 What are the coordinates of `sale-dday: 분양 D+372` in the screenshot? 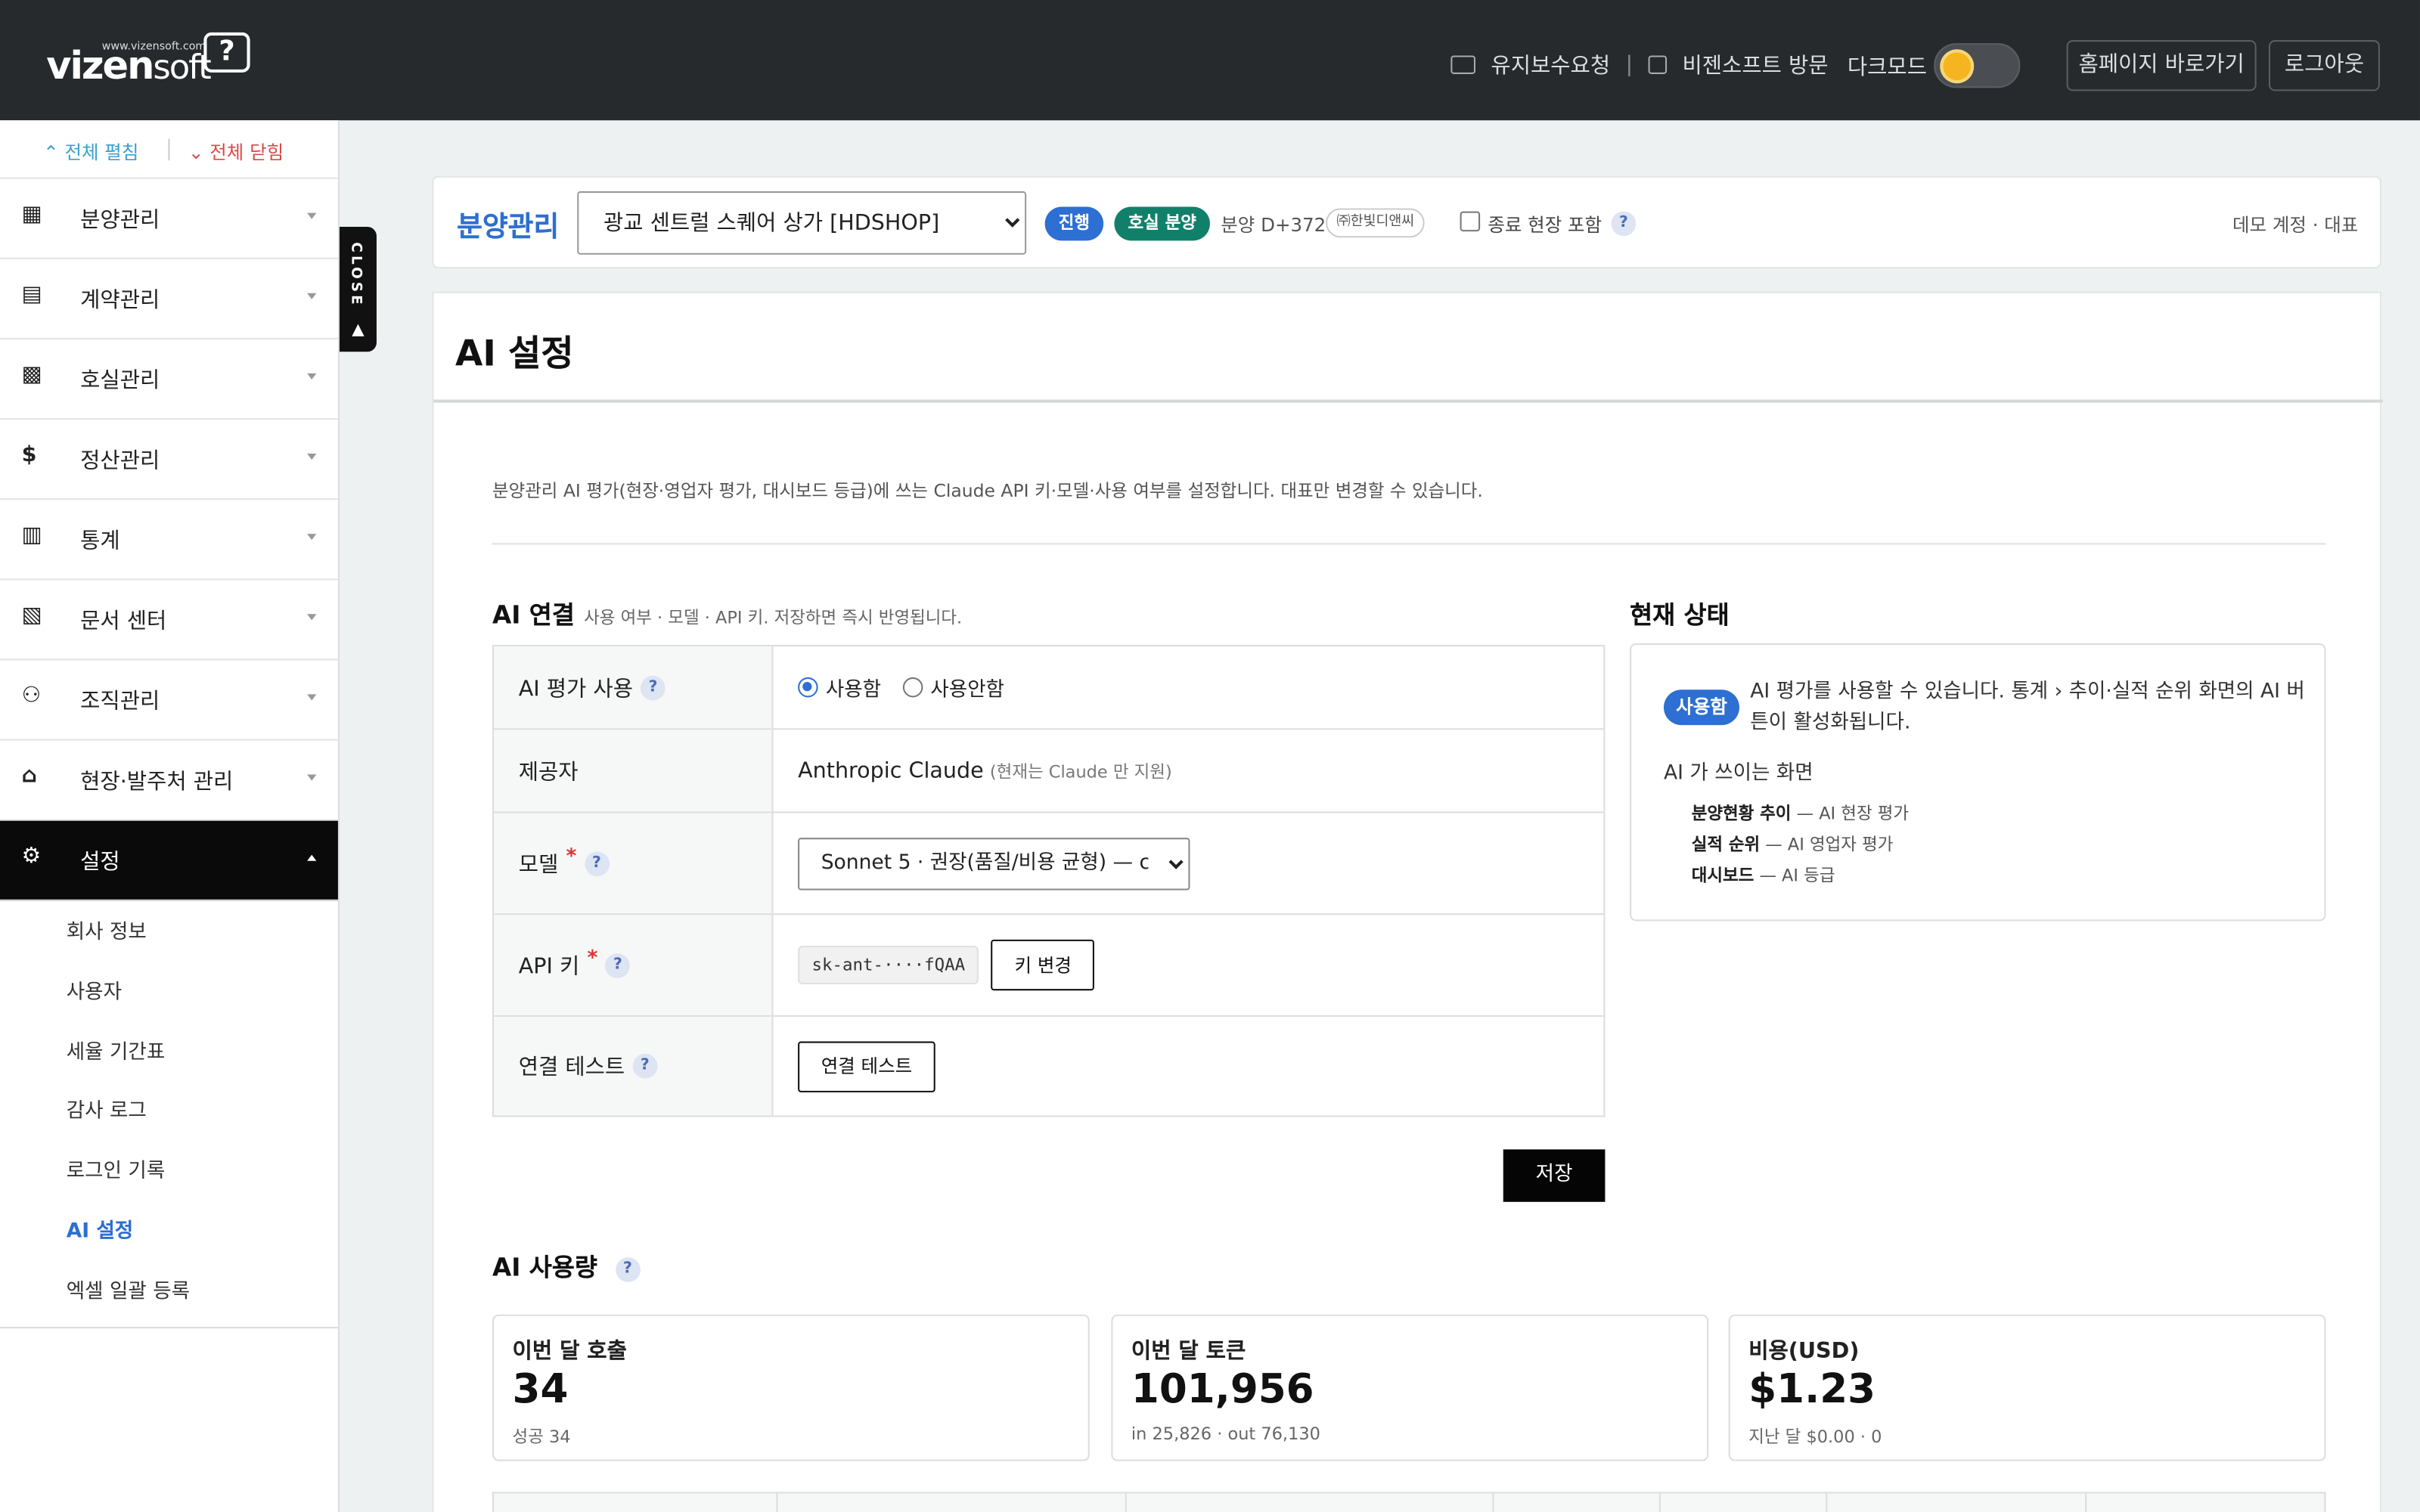 It's located at (1273, 225).